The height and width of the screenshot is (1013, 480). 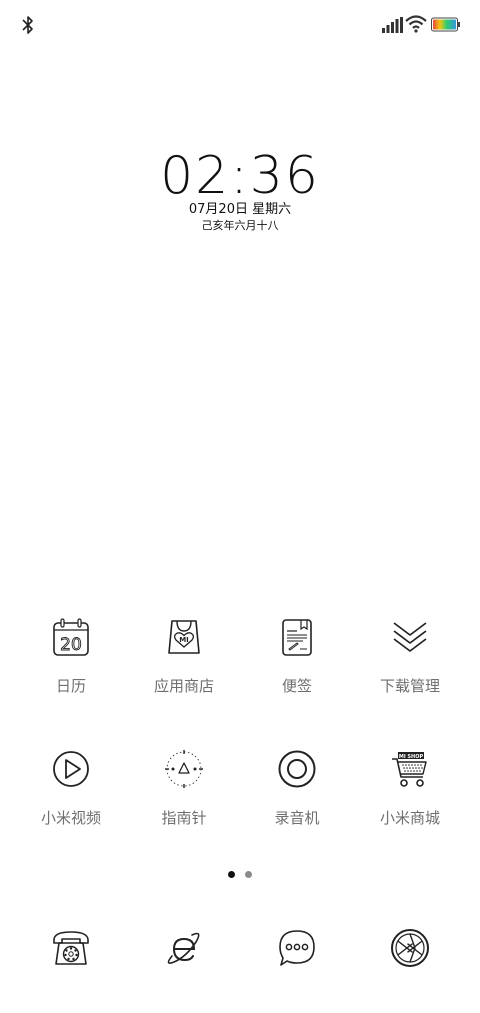 I want to click on camera-icon, so click(x=410, y=948).